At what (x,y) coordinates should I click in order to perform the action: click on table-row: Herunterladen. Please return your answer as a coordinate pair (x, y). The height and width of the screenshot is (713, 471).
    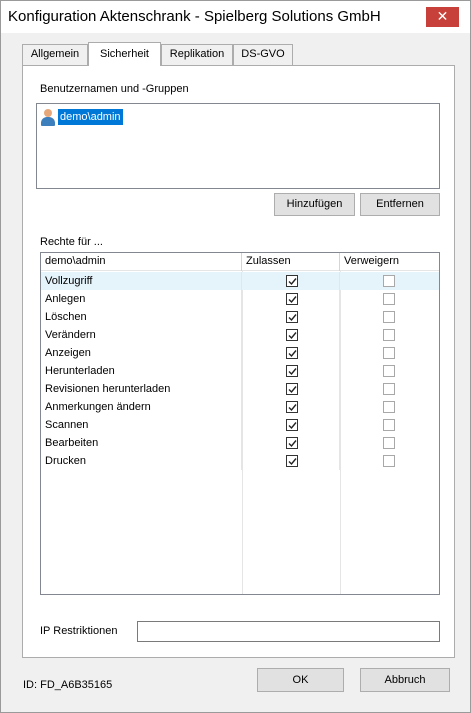
    Looking at the image, I should click on (240, 371).